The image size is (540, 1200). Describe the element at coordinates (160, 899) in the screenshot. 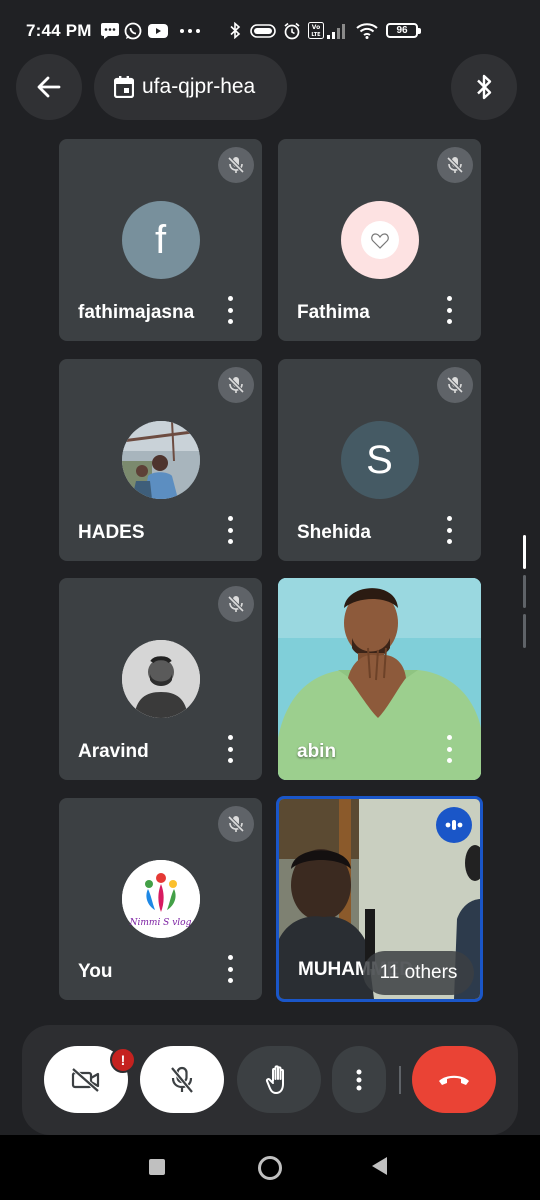

I see `participant-tile-self: Nimmi S vlog You` at that location.